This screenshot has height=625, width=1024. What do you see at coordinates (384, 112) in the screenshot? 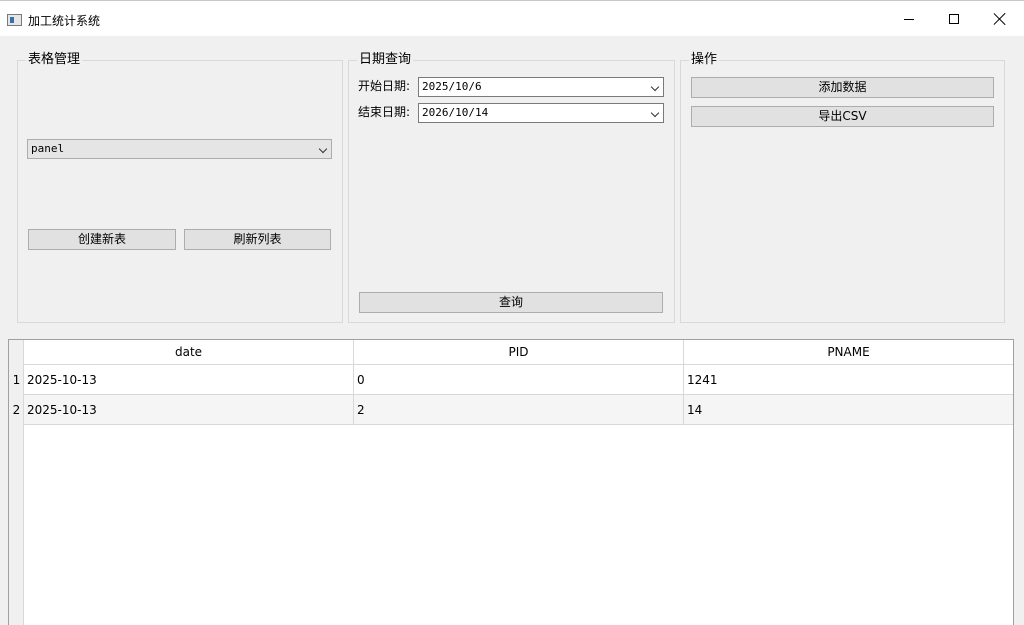
I see `end-date-label: 结束日期:` at bounding box center [384, 112].